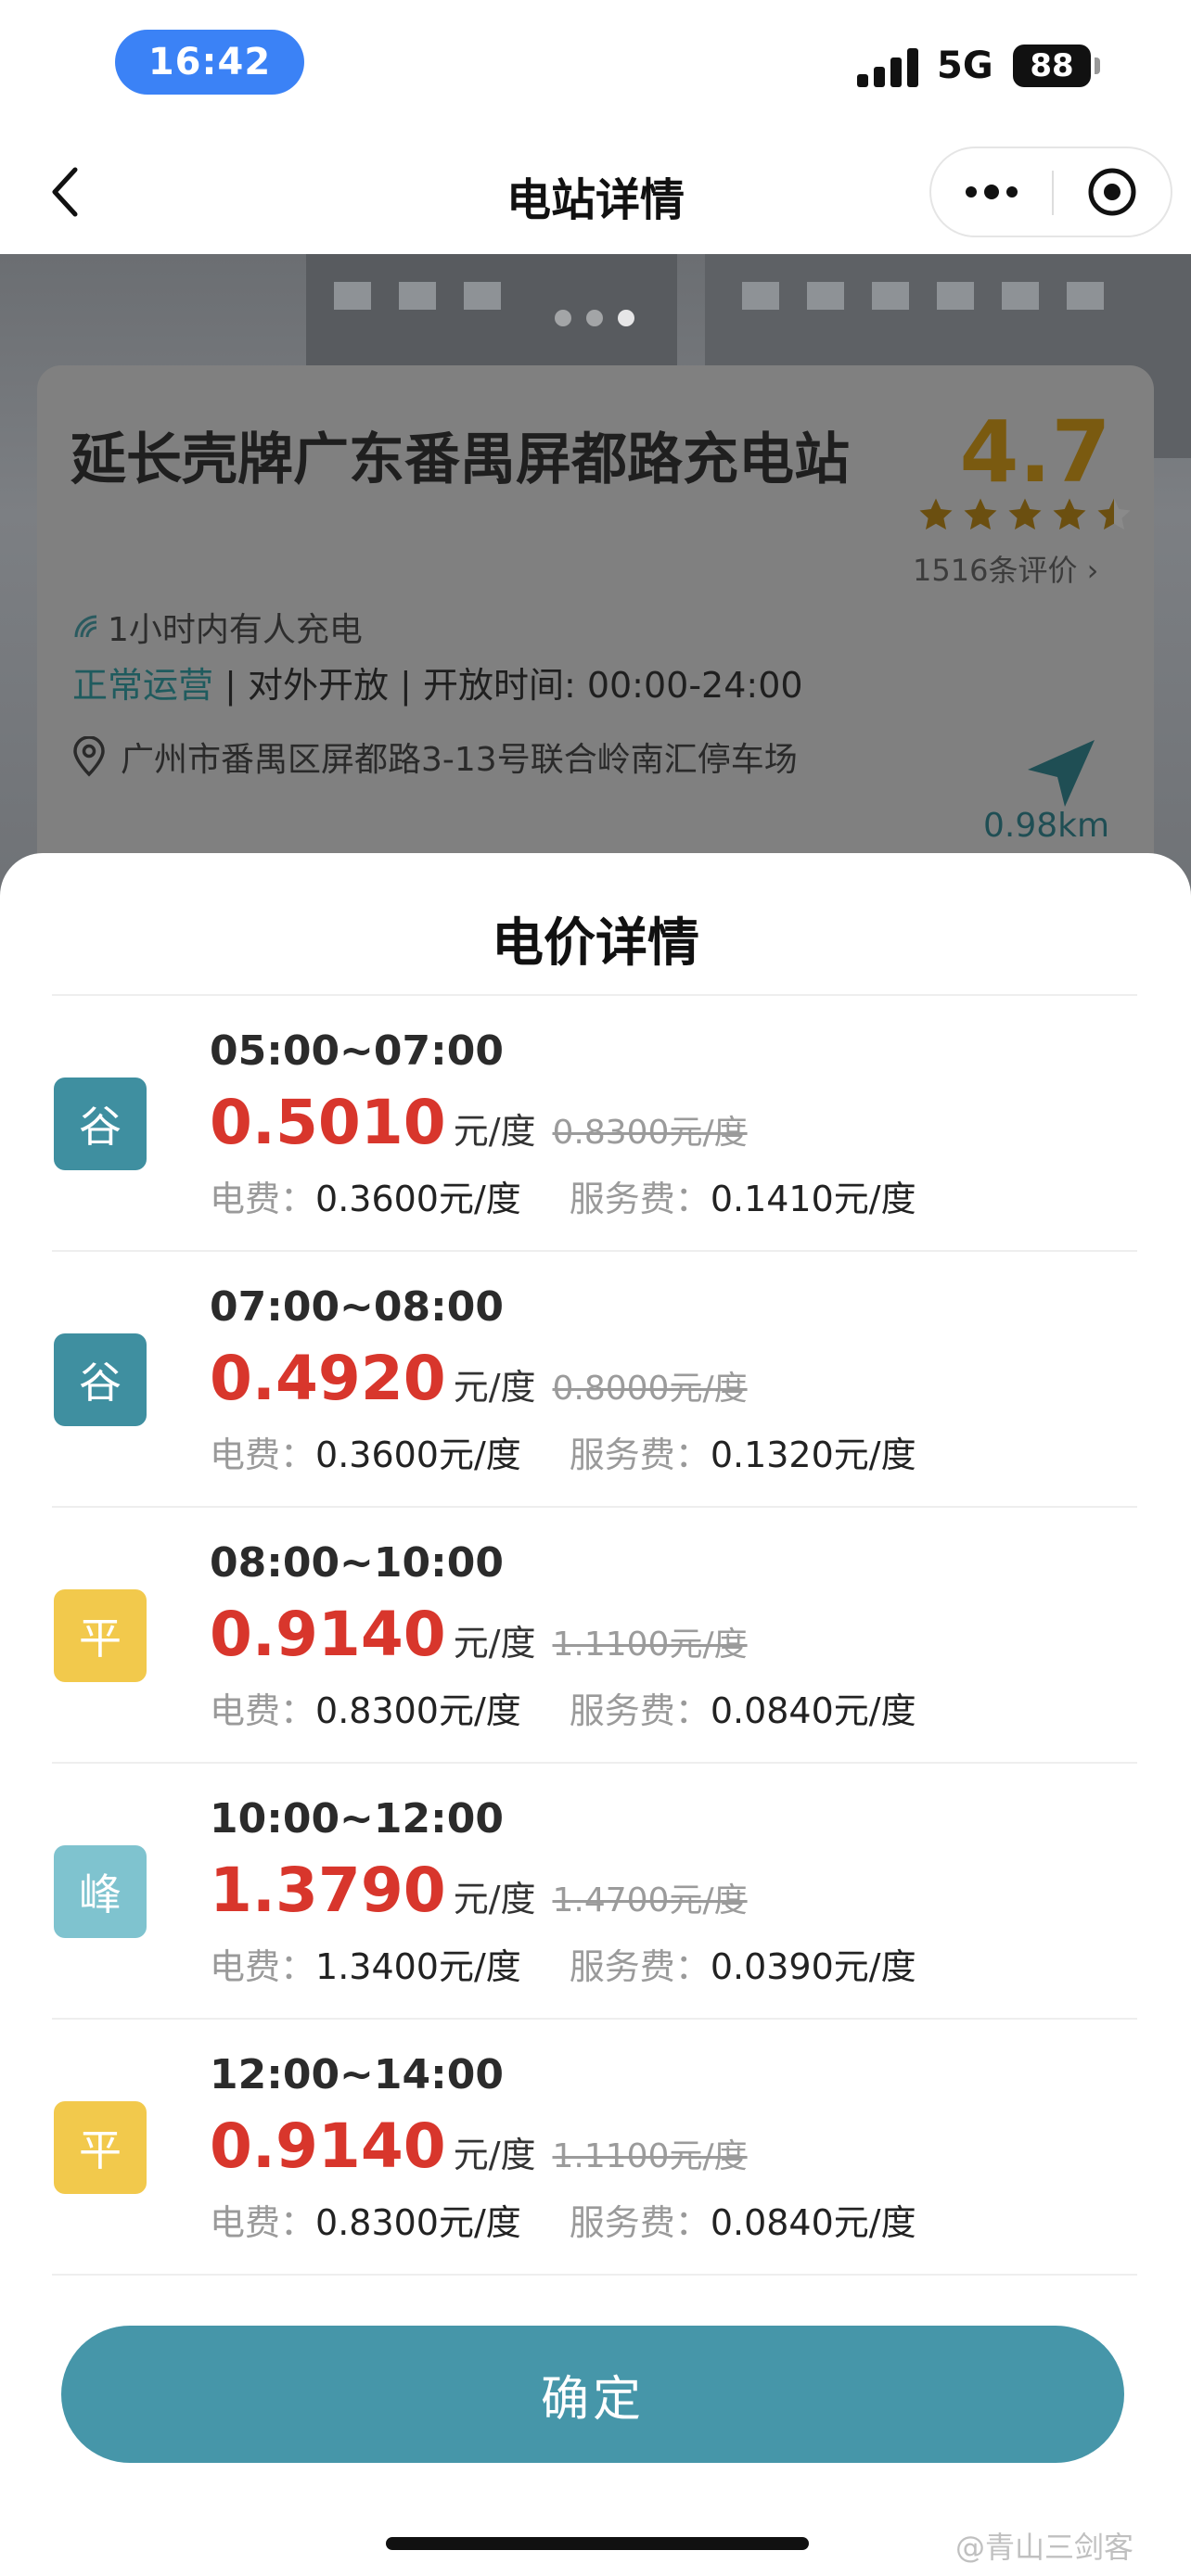 This screenshot has width=1191, height=2576. I want to click on tier-original-price: 0.8000元/度, so click(650, 1389).